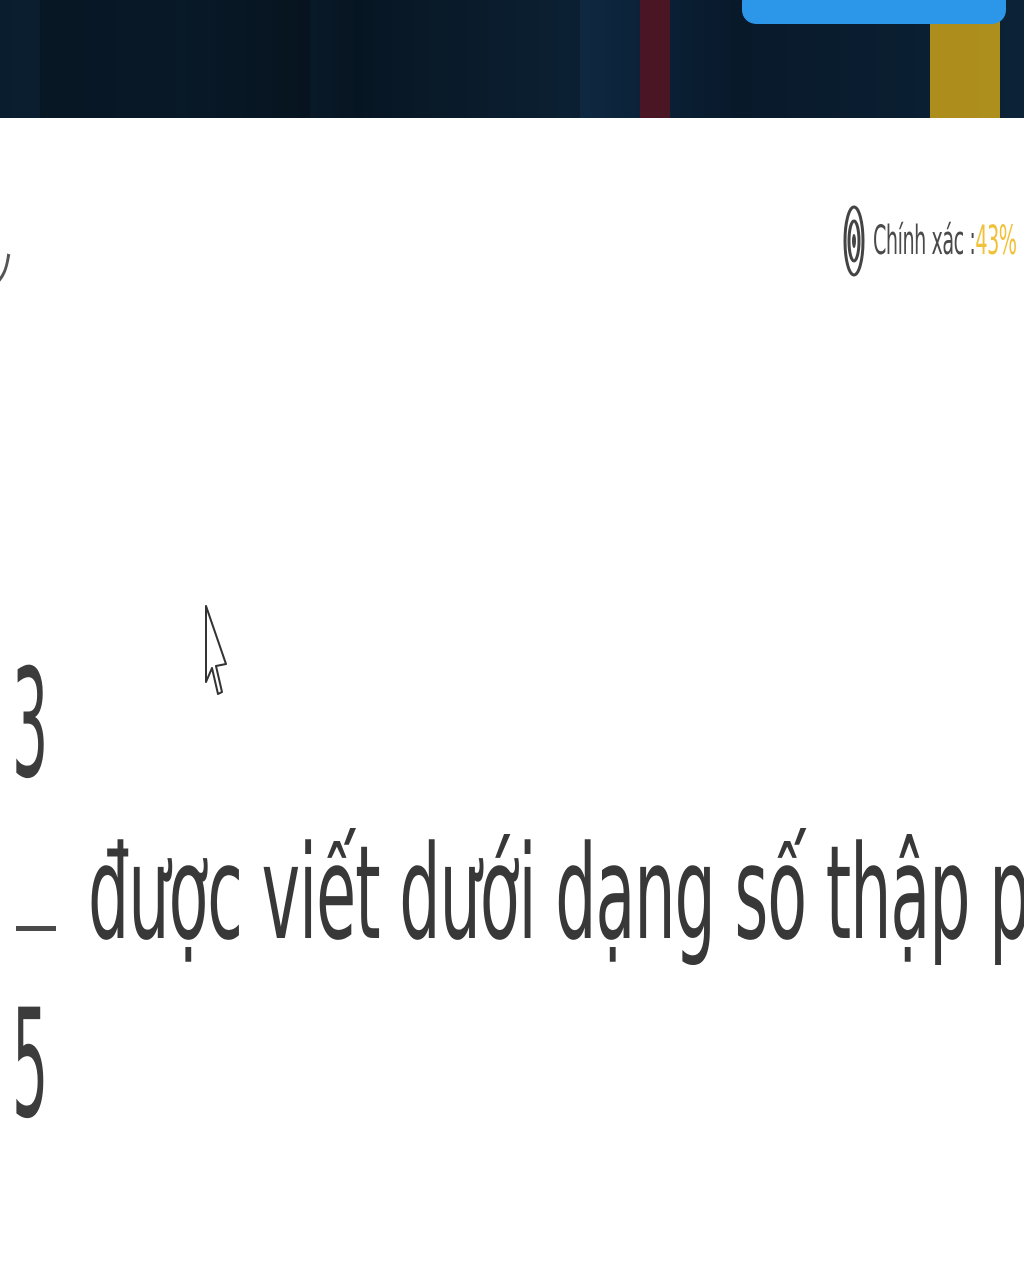  I want to click on accuracy-label: Chính xác :43%, so click(945, 241).